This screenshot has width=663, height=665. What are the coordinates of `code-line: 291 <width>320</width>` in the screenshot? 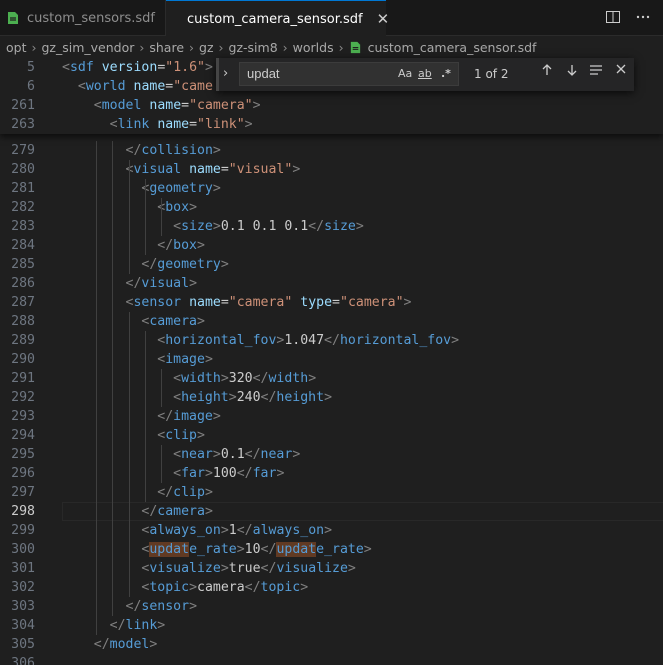 It's located at (331, 378).